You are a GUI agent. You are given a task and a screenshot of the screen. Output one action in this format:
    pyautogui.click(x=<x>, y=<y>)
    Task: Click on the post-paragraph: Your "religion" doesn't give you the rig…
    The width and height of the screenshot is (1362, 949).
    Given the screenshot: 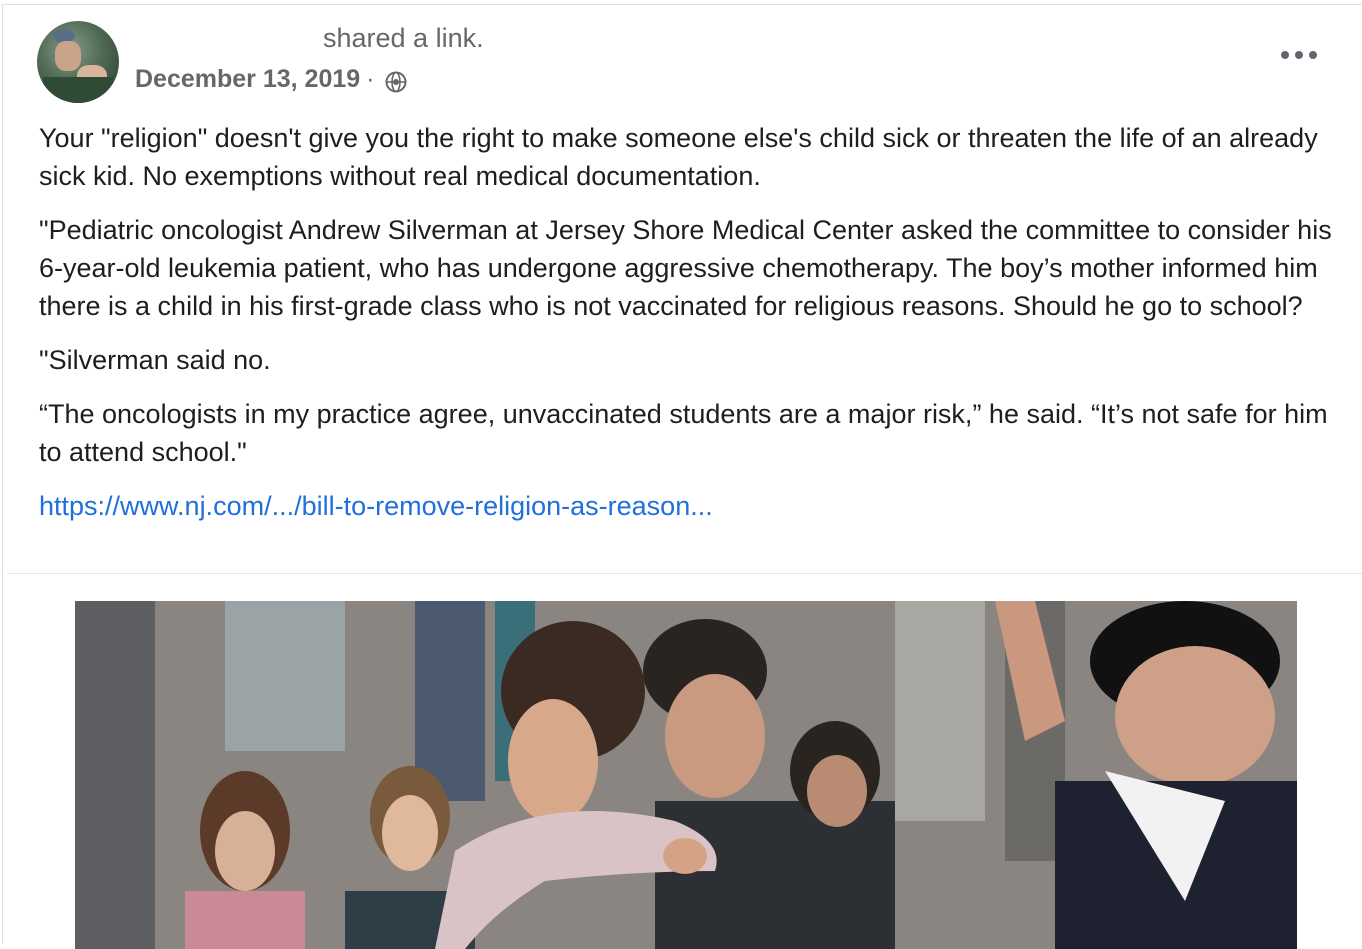 What is the action you would take?
    pyautogui.click(x=678, y=157)
    